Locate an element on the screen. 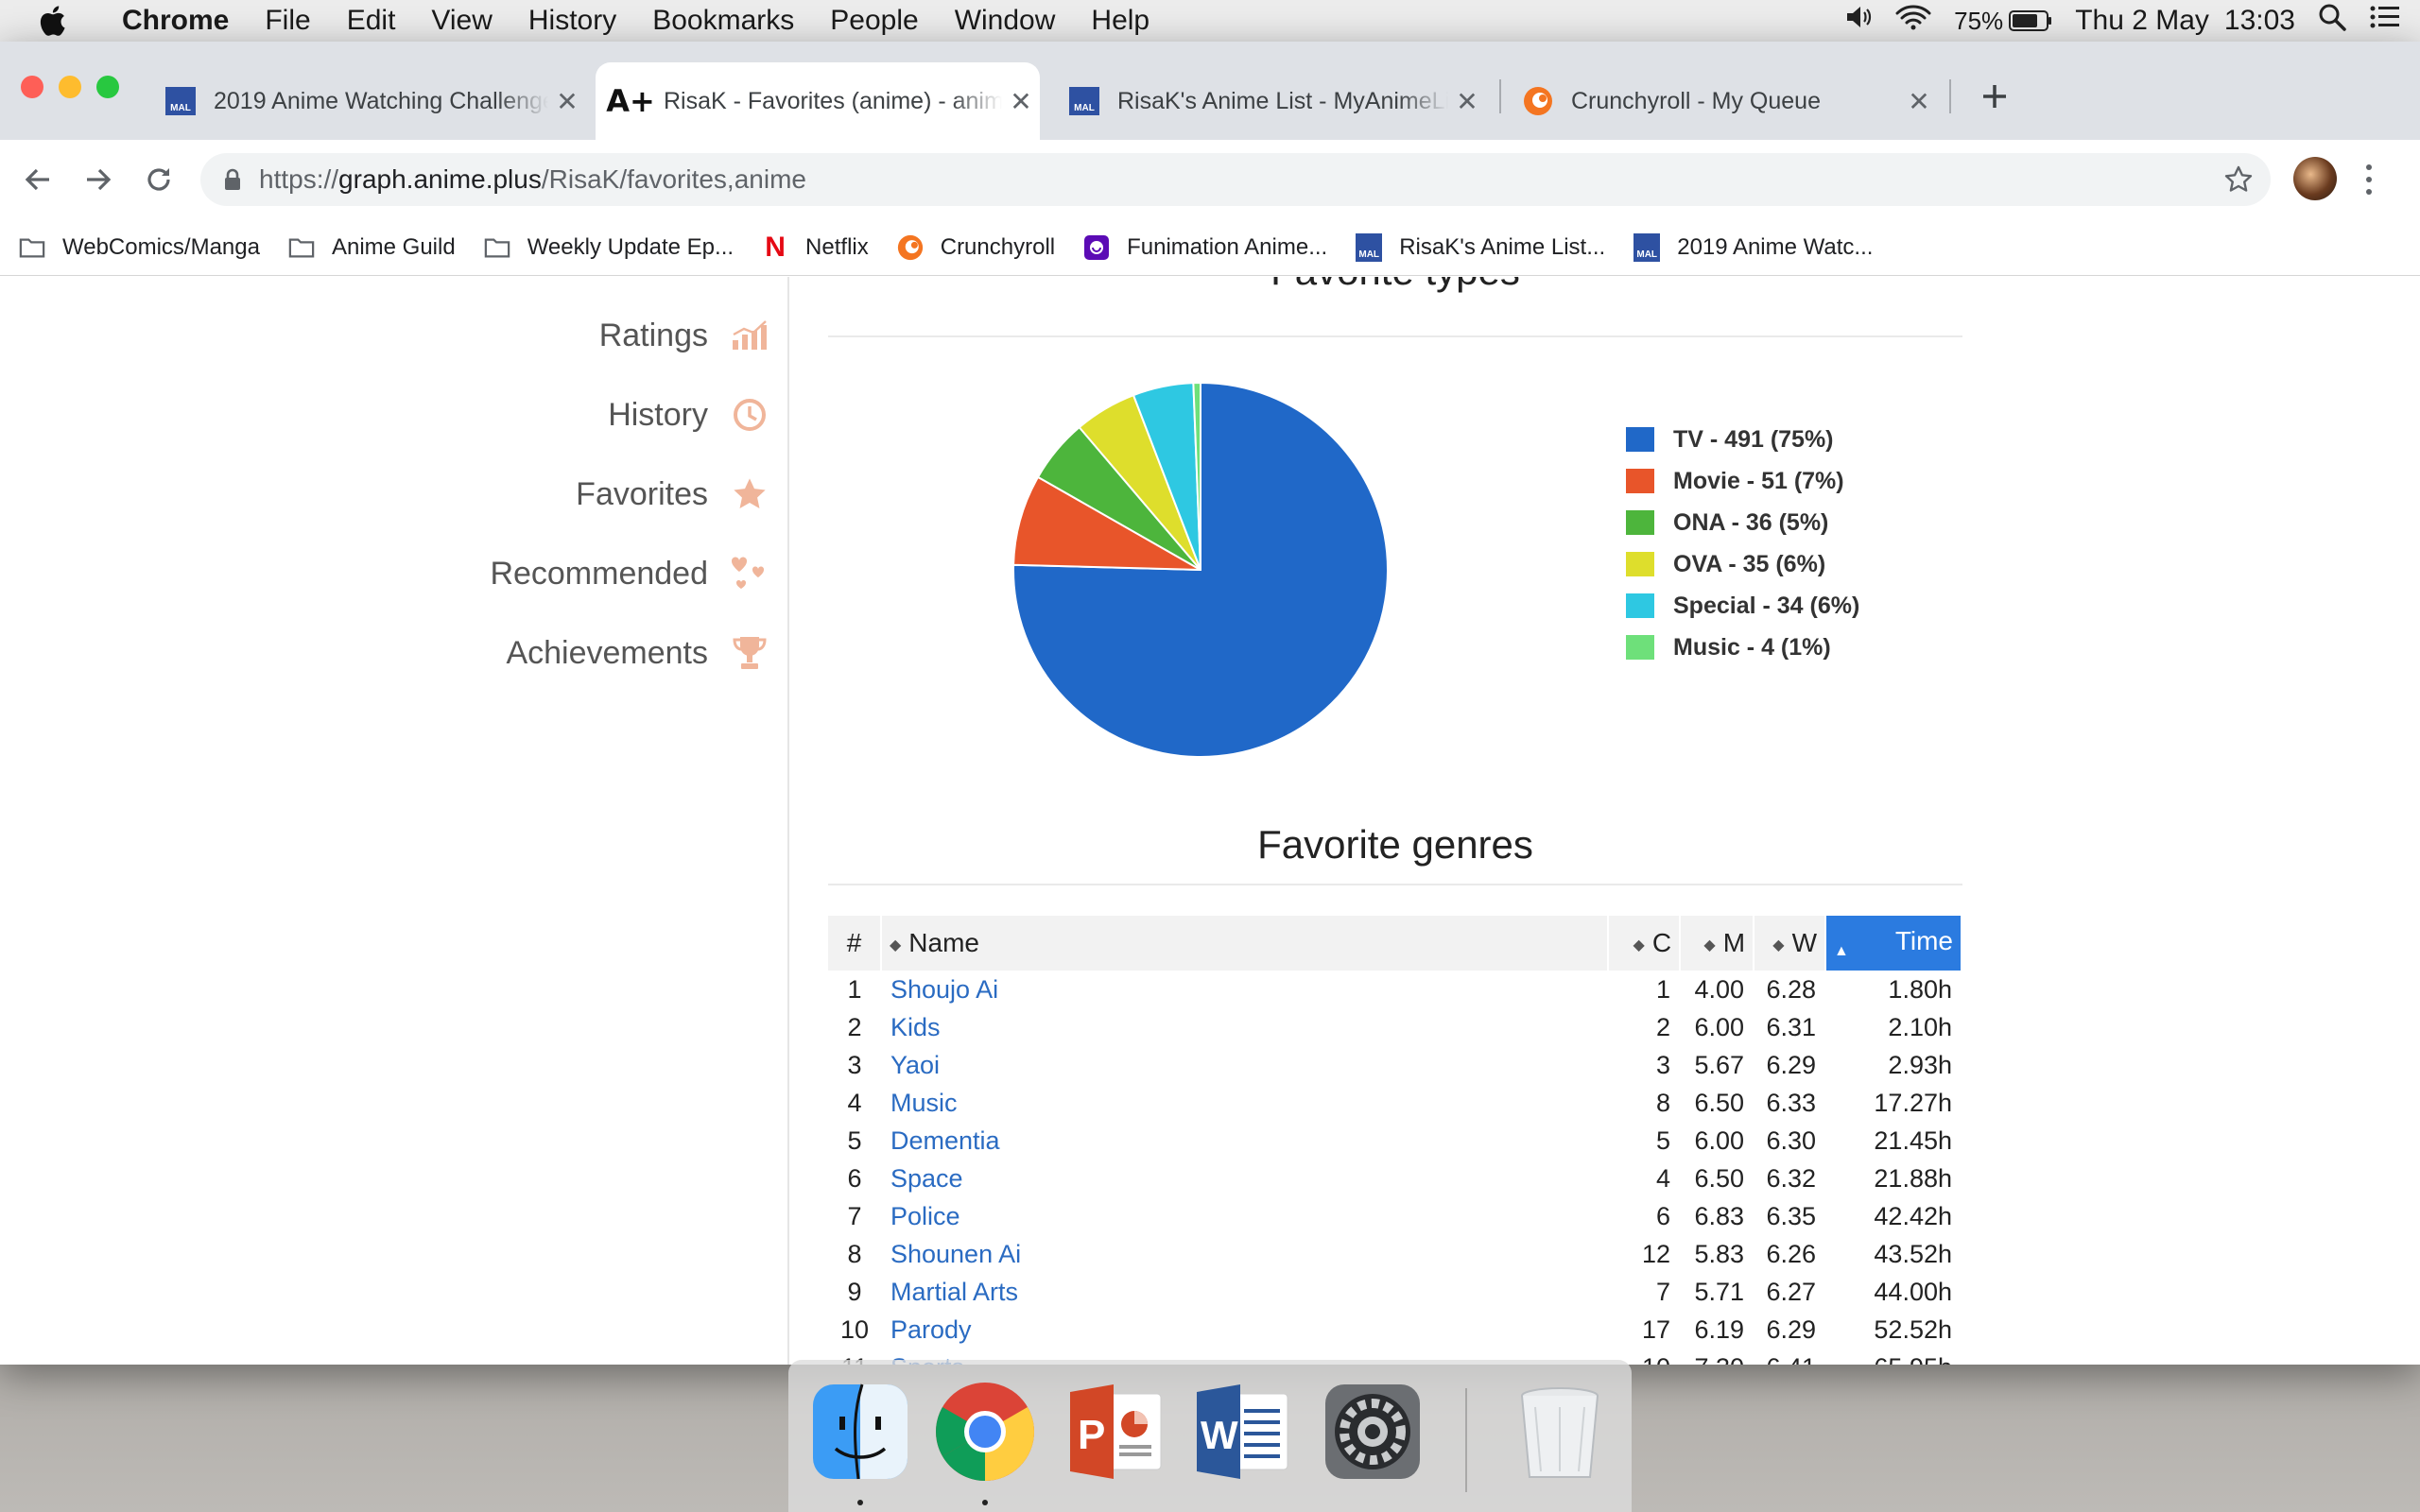 The width and height of the screenshot is (2420, 1512). table-row: 4 Music 8 6.50 6.33 17.27h is located at coordinates (1395, 1103).